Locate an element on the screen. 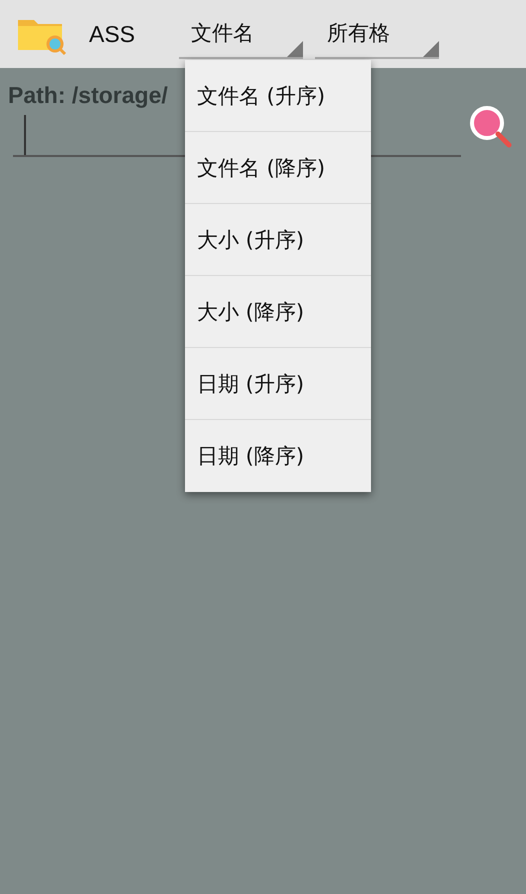 This screenshot has width=526, height=894. path-label: Path: /storage/ is located at coordinates (87, 95).